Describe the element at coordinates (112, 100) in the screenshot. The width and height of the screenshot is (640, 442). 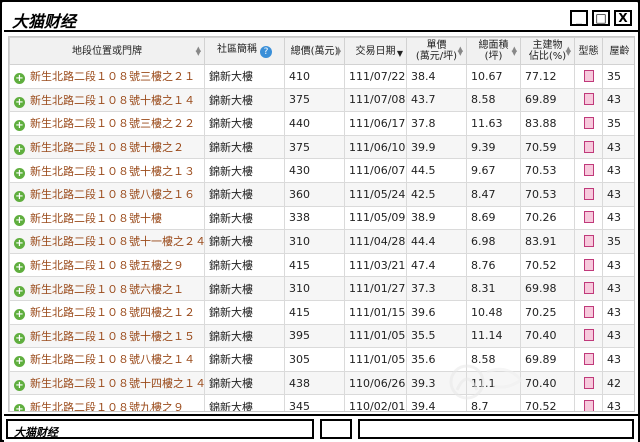
I see `address-link: 新生北路二段１０８號十樓之１４` at that location.